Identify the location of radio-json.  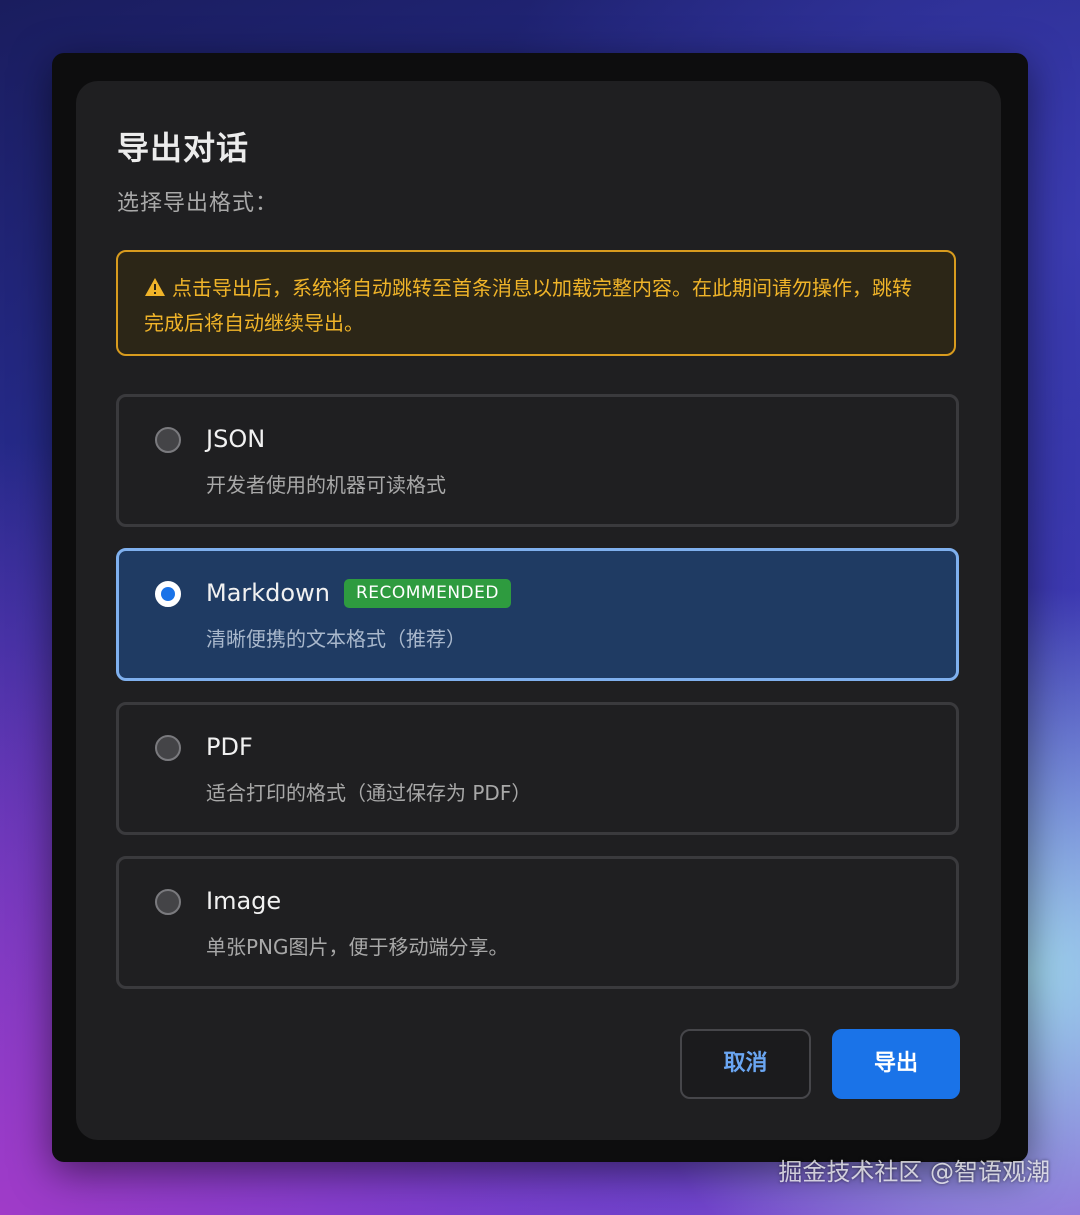
(168, 440).